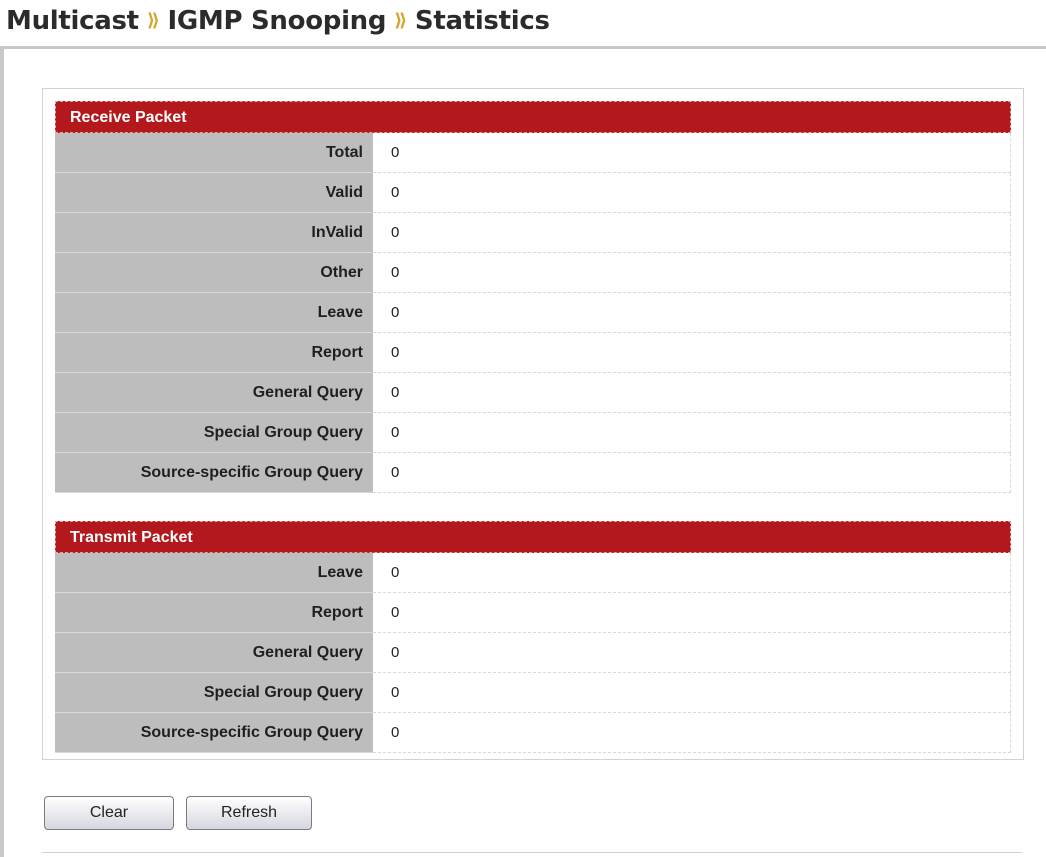 The width and height of the screenshot is (1046, 857). Describe the element at coordinates (249, 813) in the screenshot. I see `refresh-button: Refresh` at that location.